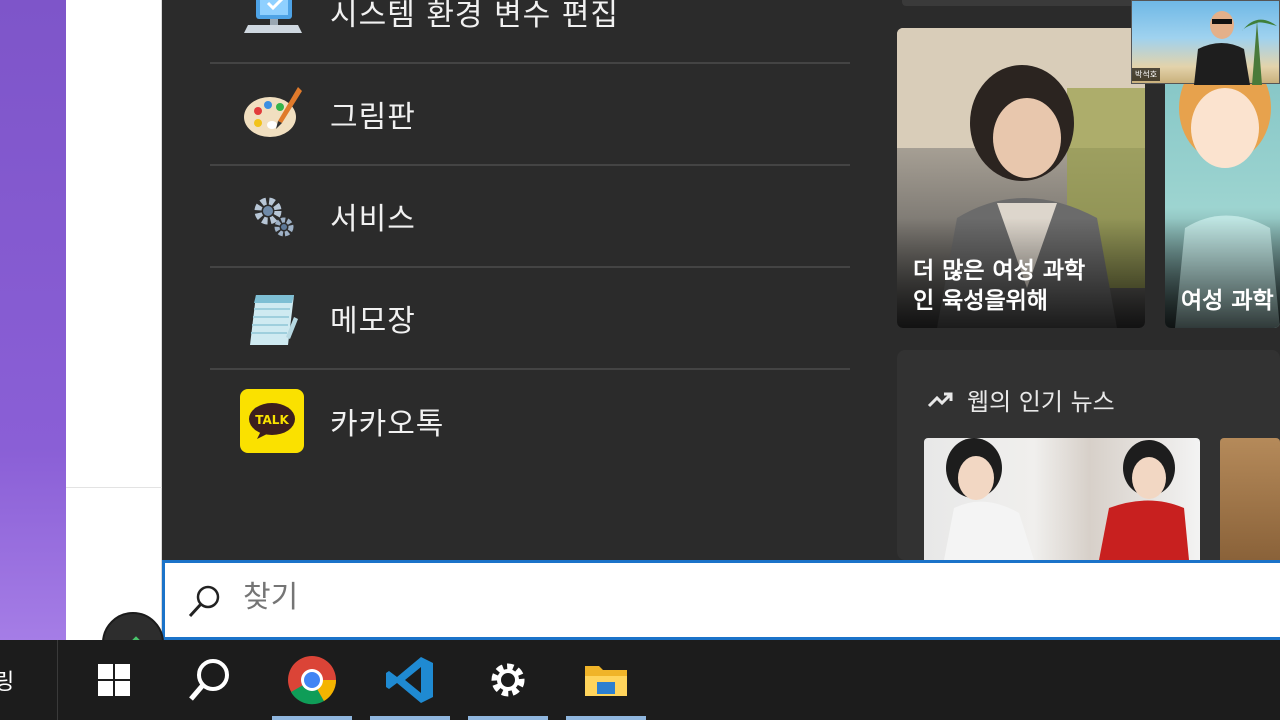 This screenshot has width=1280, height=720. What do you see at coordinates (373, 219) in the screenshot?
I see `result-label: 서비스` at bounding box center [373, 219].